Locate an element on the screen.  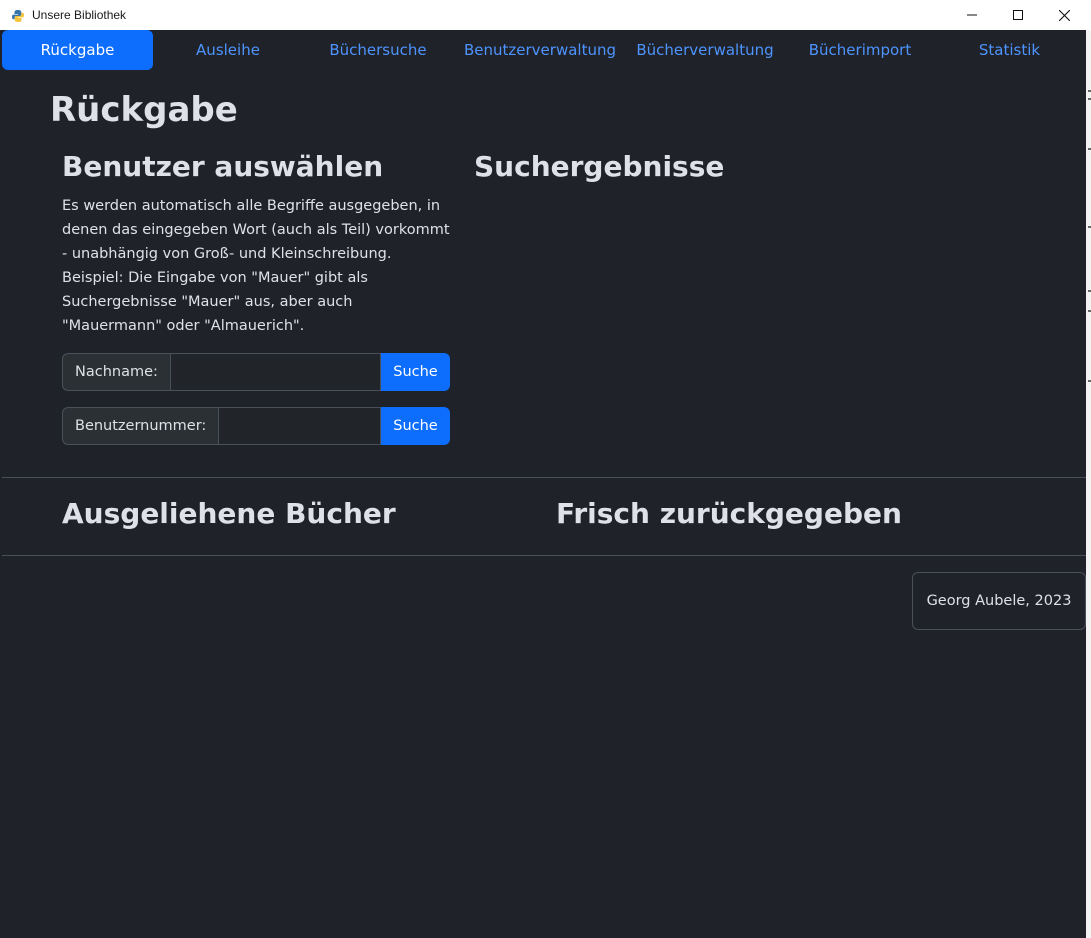
nav-tab-ausleihe: Ausleihe is located at coordinates (228, 50).